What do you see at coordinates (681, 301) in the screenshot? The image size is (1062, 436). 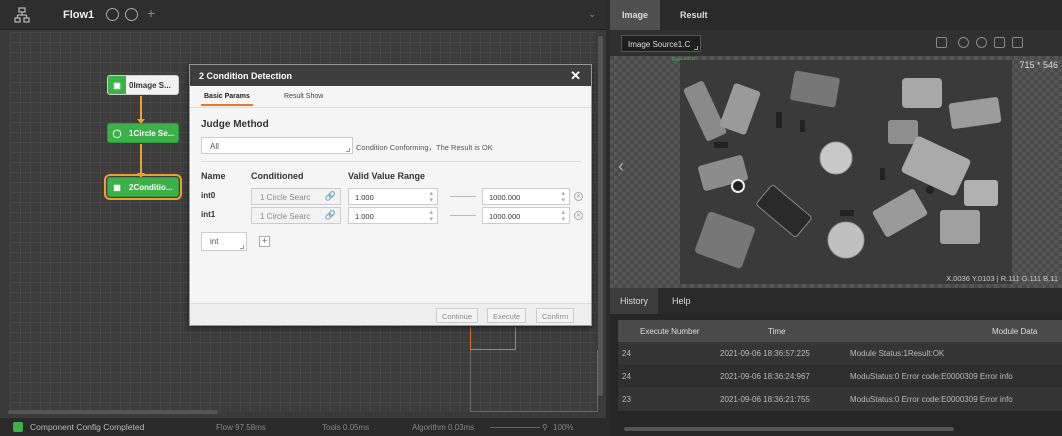 I see `tab-help: Help` at bounding box center [681, 301].